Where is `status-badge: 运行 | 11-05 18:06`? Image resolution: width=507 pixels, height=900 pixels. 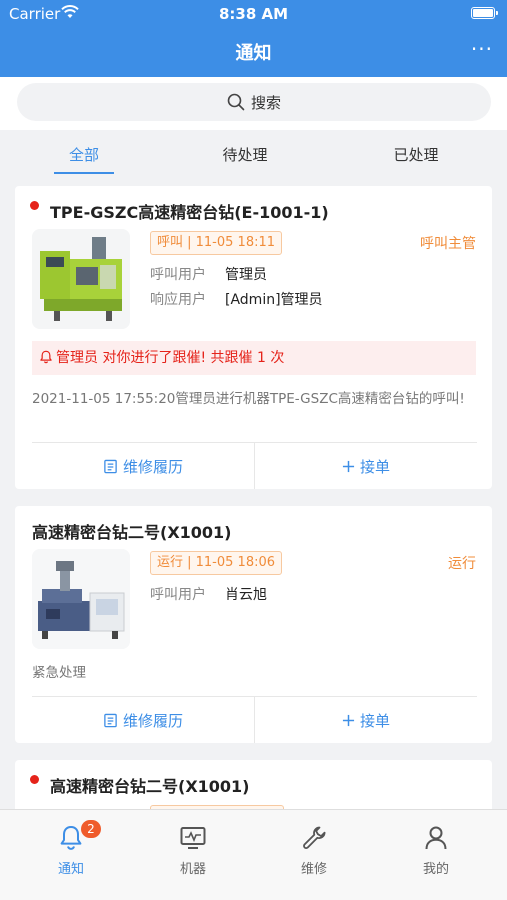 status-badge: 运行 | 11-05 18:06 is located at coordinates (216, 563).